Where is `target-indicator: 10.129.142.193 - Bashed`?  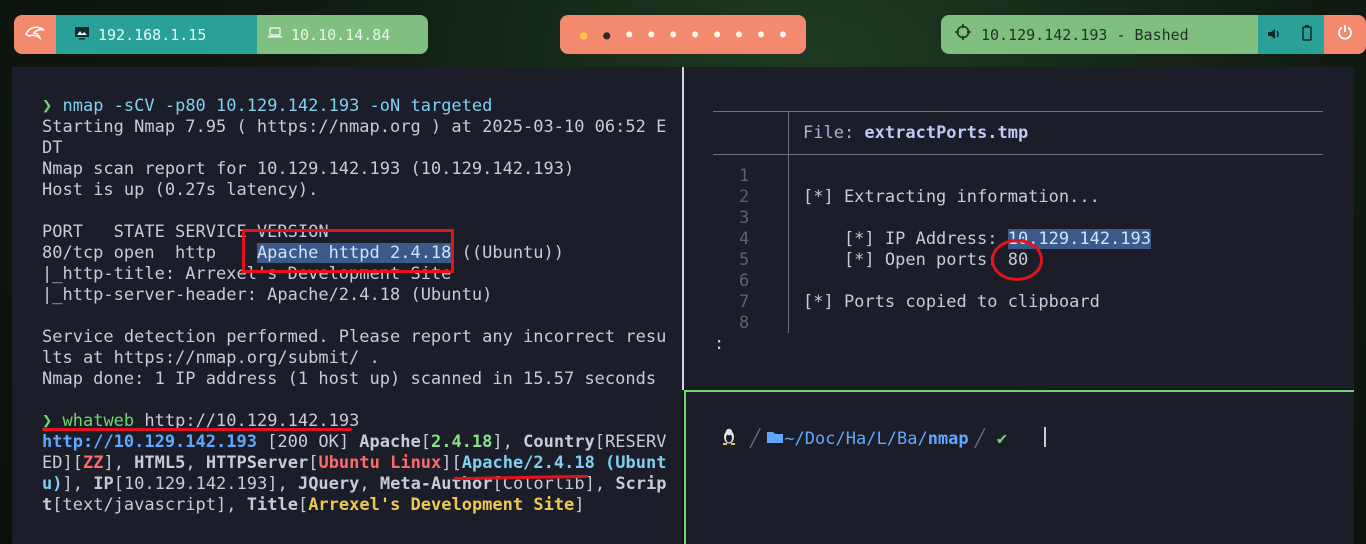 target-indicator: 10.129.142.193 - Bashed is located at coordinates (1099, 34).